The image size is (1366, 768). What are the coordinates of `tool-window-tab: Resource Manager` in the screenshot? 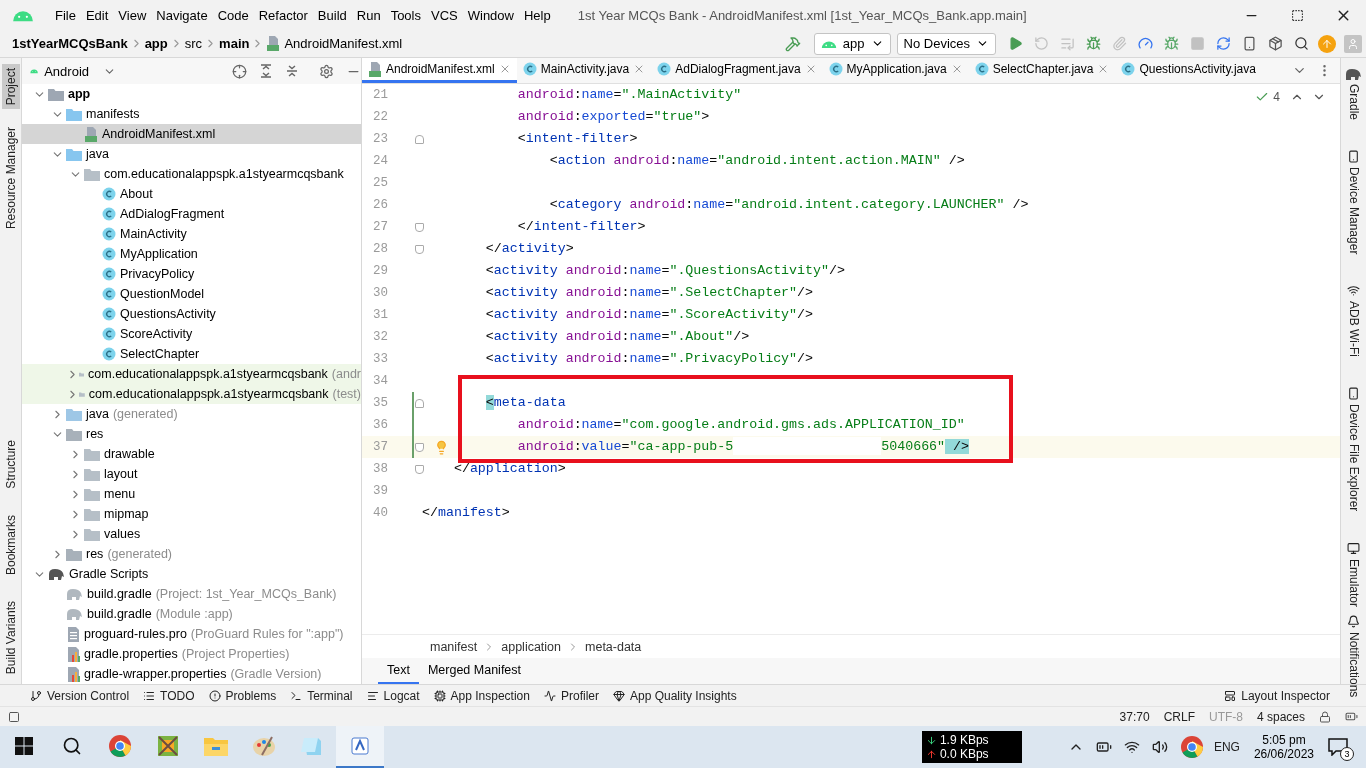 It's located at (10, 178).